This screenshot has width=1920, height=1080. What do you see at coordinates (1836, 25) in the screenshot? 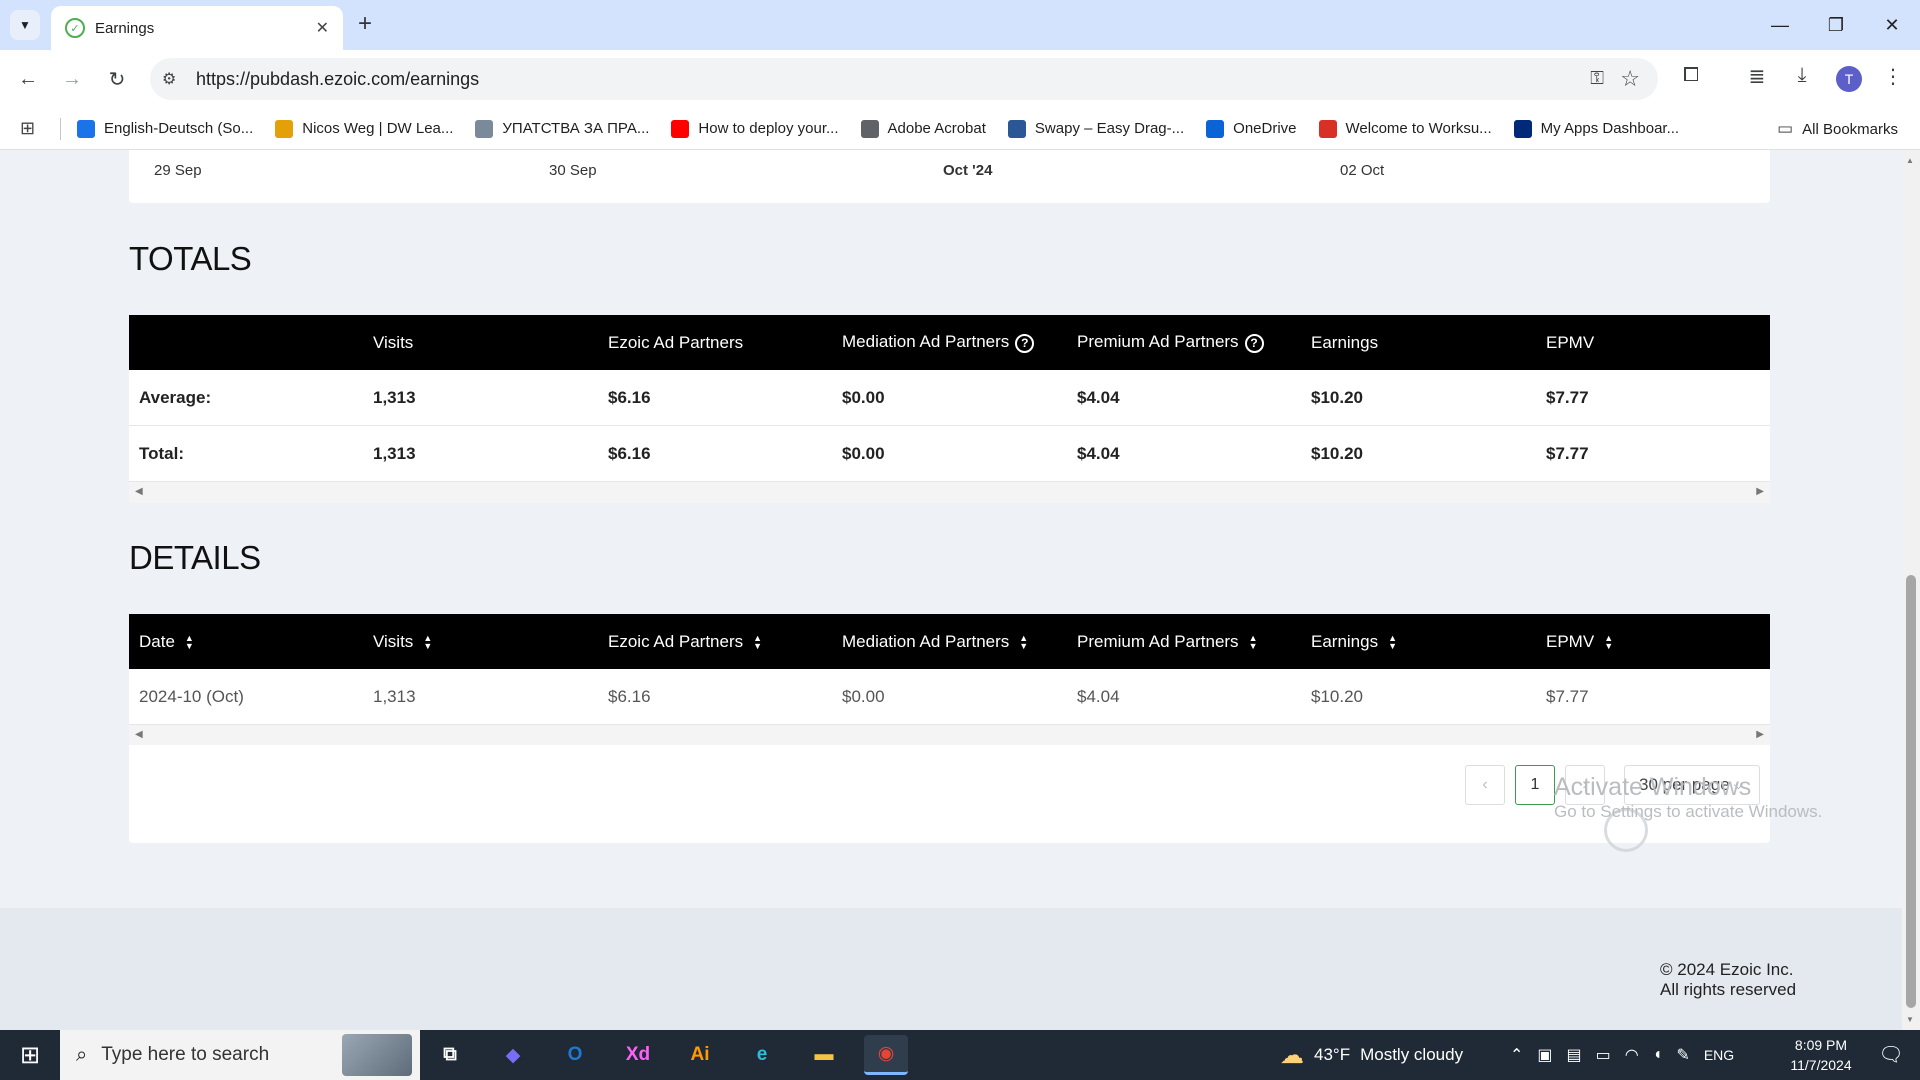
I see `restore-button: ❐` at bounding box center [1836, 25].